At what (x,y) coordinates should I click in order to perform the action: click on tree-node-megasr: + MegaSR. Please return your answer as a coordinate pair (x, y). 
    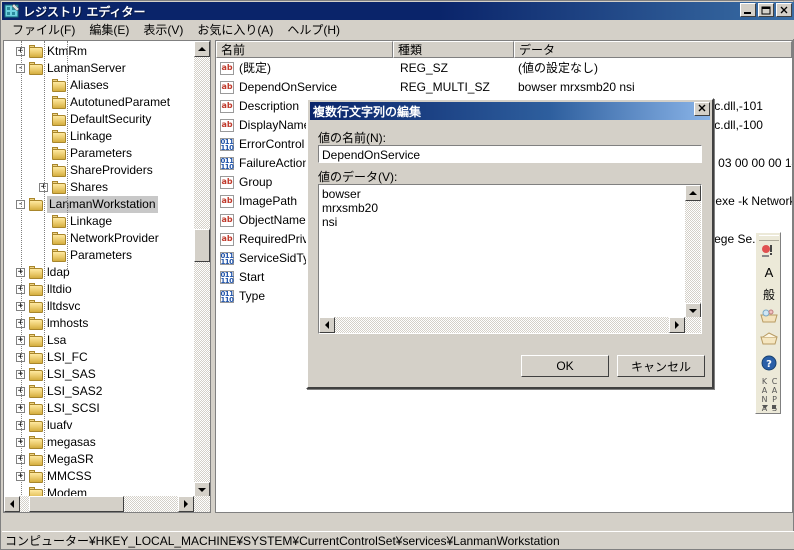
    Looking at the image, I should click on (55, 459).